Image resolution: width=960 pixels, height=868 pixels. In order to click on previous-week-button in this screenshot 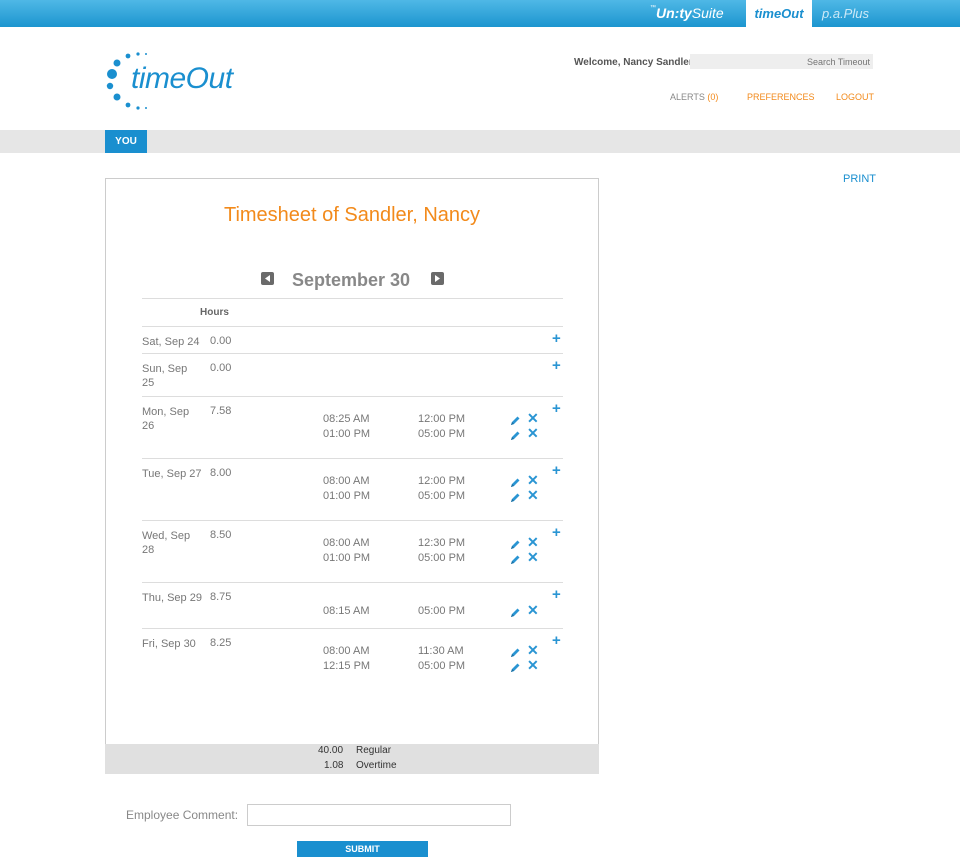, I will do `click(267, 278)`.